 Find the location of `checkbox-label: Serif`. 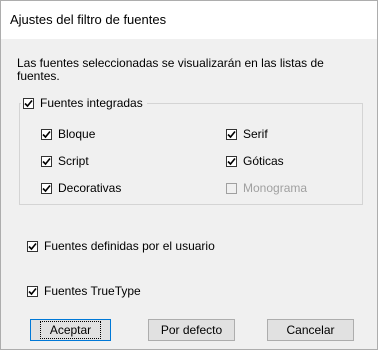

checkbox-label: Serif is located at coordinates (255, 134).